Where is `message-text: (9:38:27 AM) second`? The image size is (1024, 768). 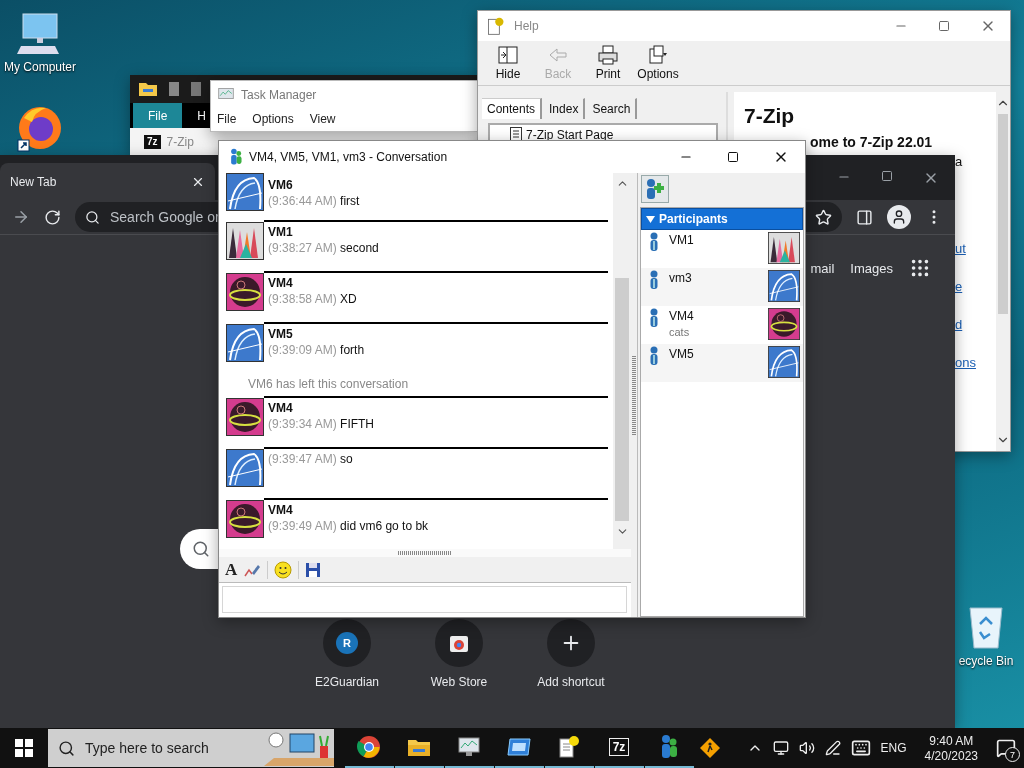
message-text: (9:38:27 AM) second is located at coordinates (324, 248).